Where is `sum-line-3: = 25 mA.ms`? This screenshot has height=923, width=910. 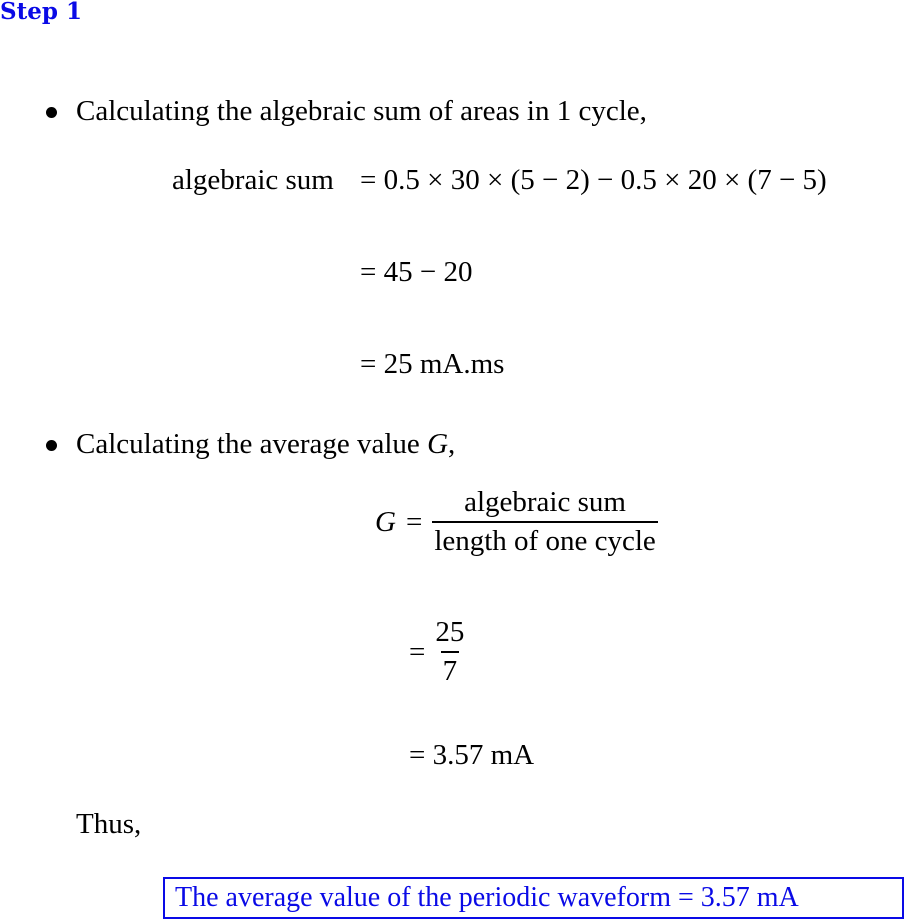 sum-line-3: = 25 mA.ms is located at coordinates (432, 364).